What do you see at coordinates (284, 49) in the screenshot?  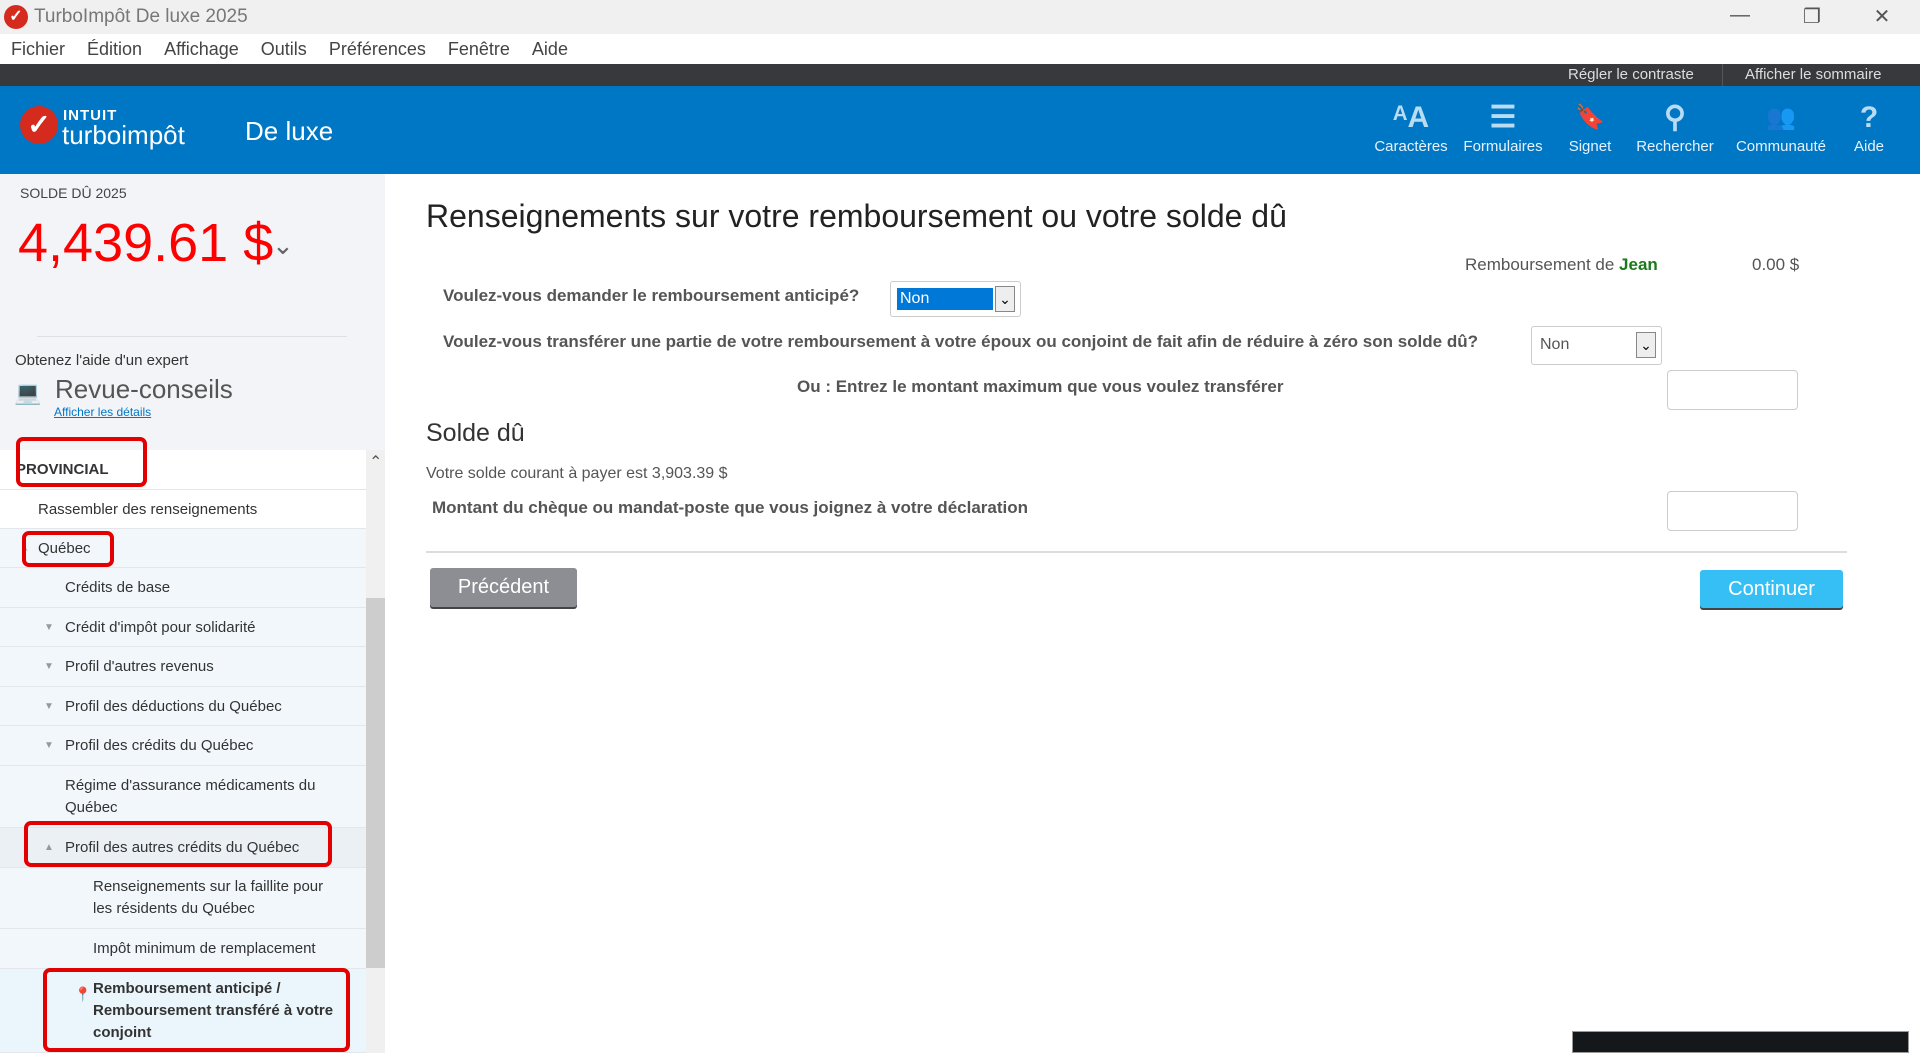 I see `menu-outils: Outils` at bounding box center [284, 49].